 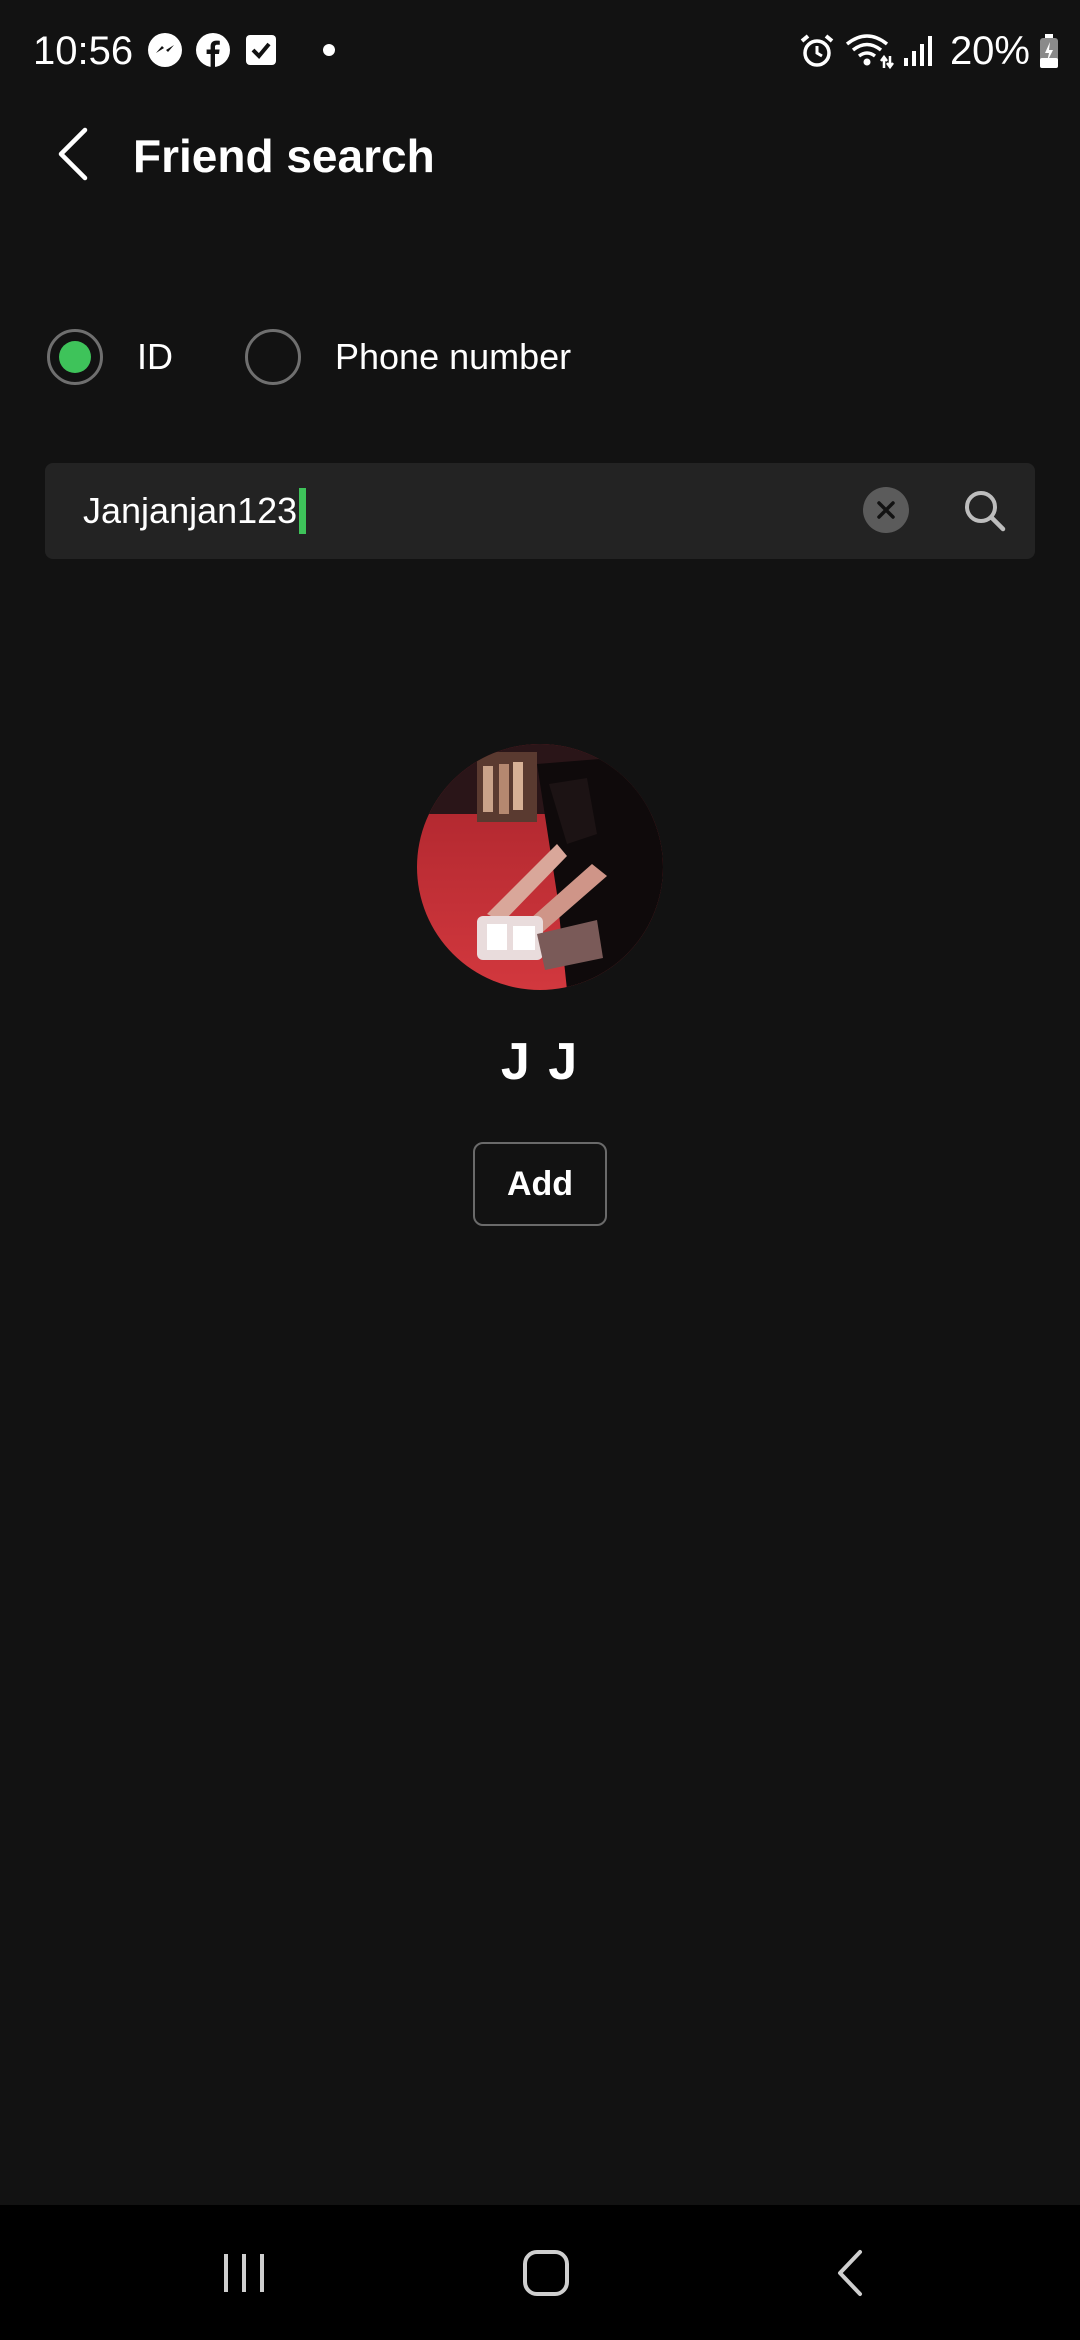 I want to click on status-notification-icons, so click(x=241, y=50).